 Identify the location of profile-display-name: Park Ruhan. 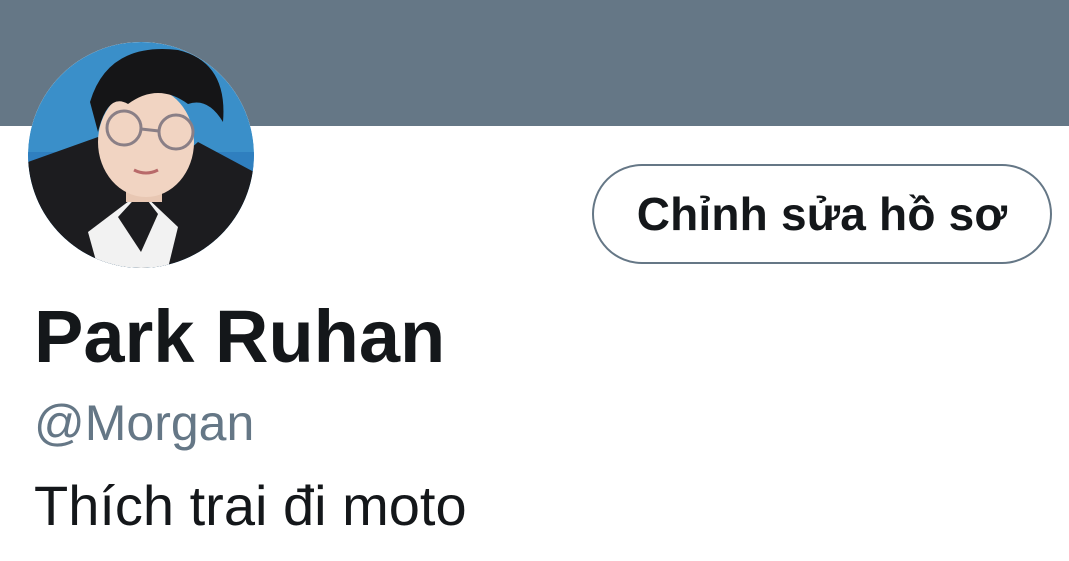
(240, 336).